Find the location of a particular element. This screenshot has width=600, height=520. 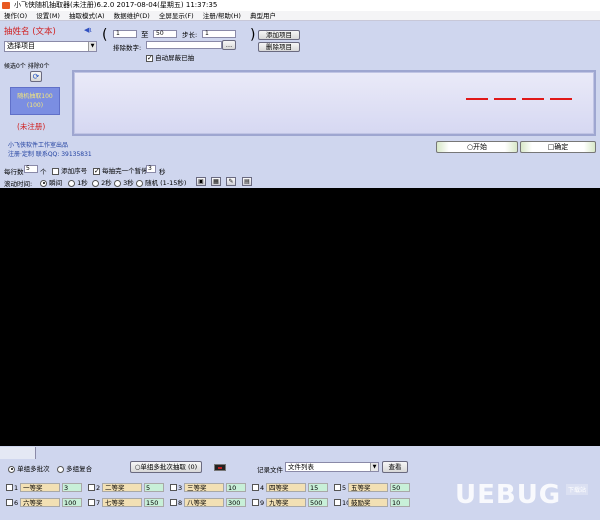

prize-name-field: 八等奖 is located at coordinates (204, 502).